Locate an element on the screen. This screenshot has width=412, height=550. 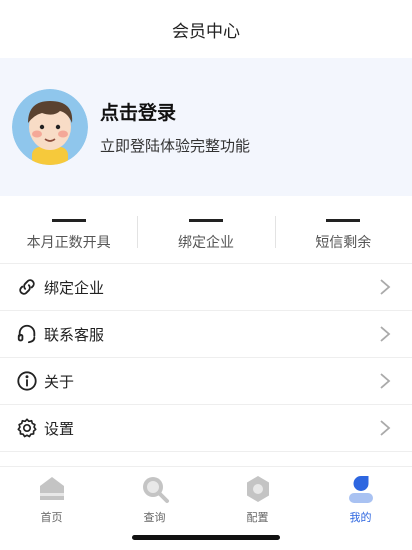
menu-item-label: 绑定企业 is located at coordinates (74, 287).